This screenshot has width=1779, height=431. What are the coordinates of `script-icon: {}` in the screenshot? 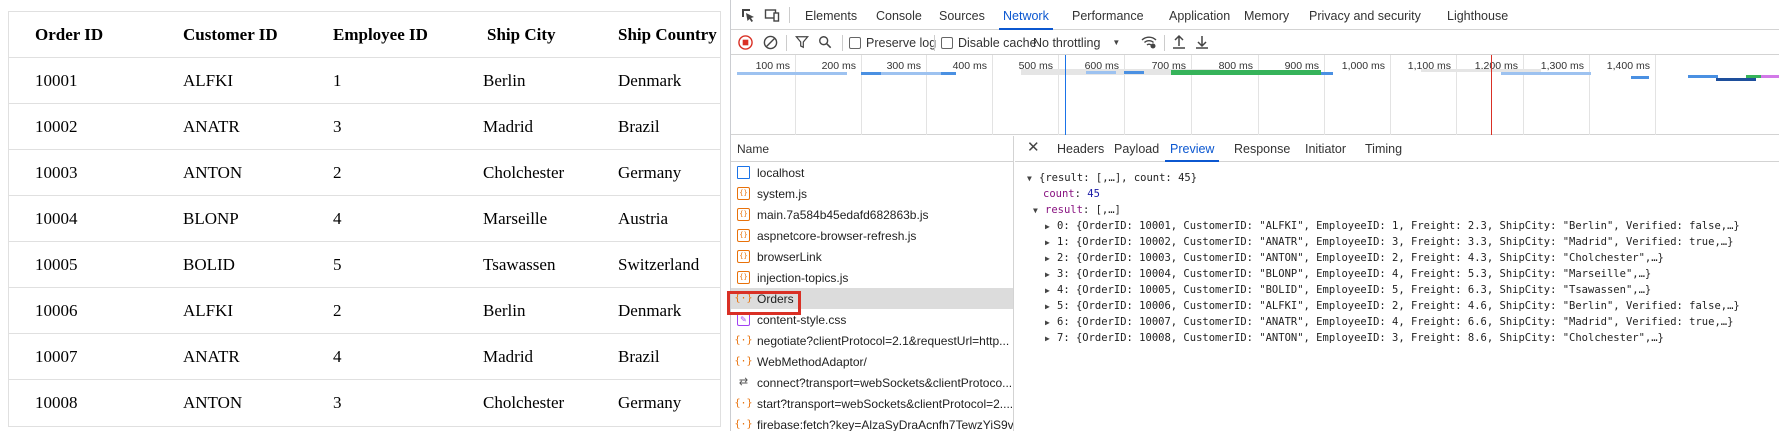 It's located at (743, 214).